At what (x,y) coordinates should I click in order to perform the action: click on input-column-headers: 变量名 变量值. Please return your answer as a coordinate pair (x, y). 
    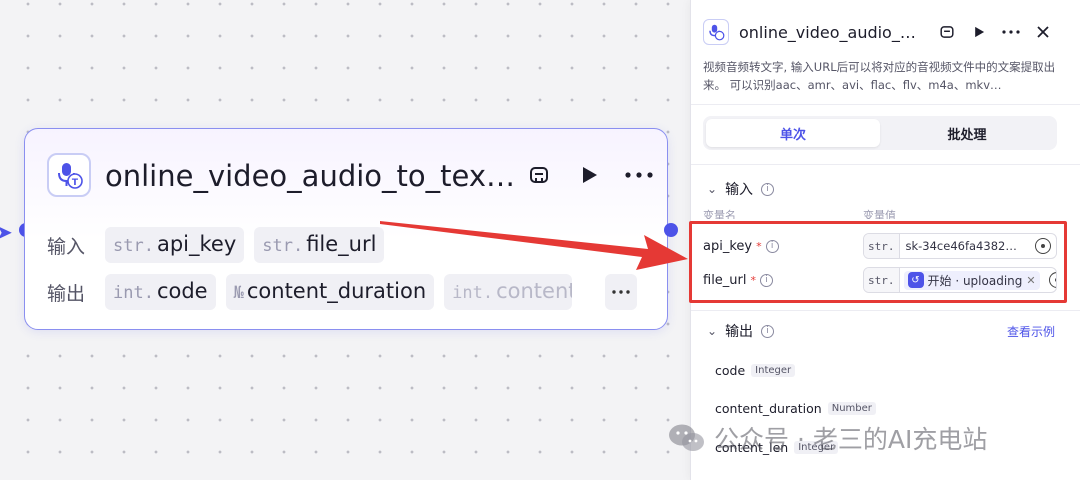
    Looking at the image, I should click on (883, 213).